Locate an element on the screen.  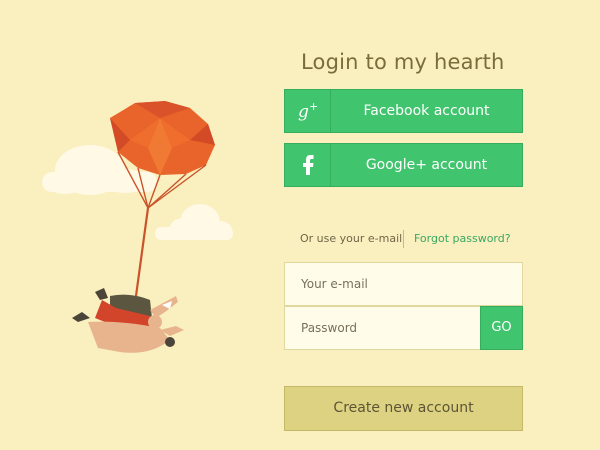
facebook-account-label: Facebook account is located at coordinates (426, 111).